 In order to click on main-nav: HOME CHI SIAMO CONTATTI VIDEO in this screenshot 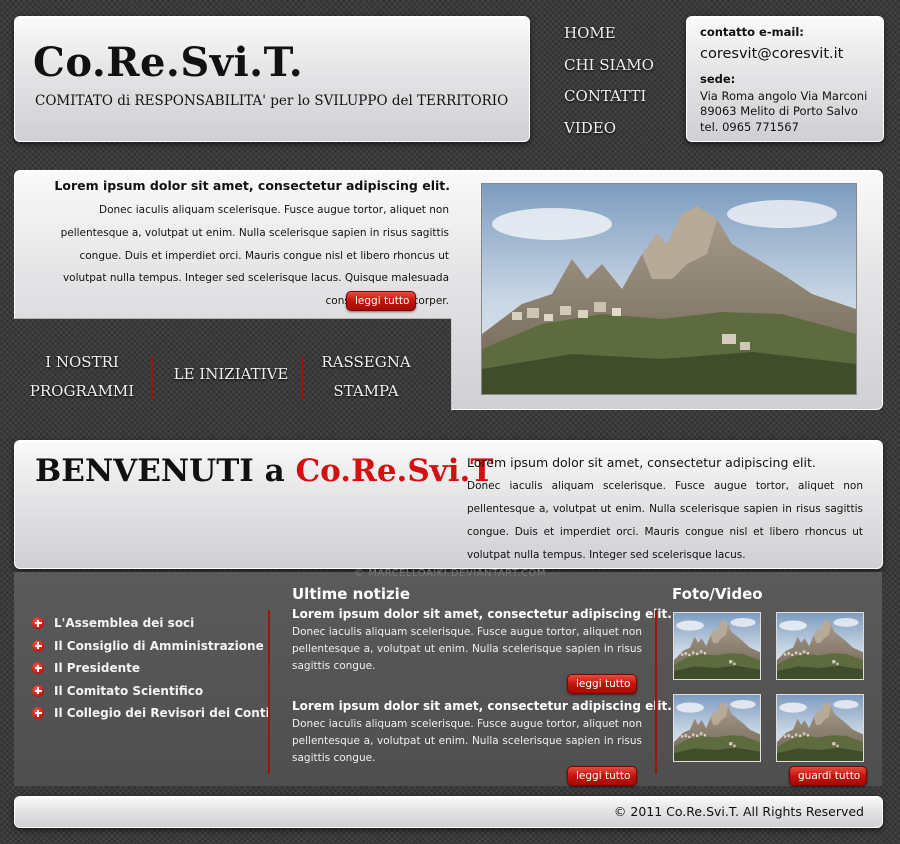, I will do `click(619, 81)`.